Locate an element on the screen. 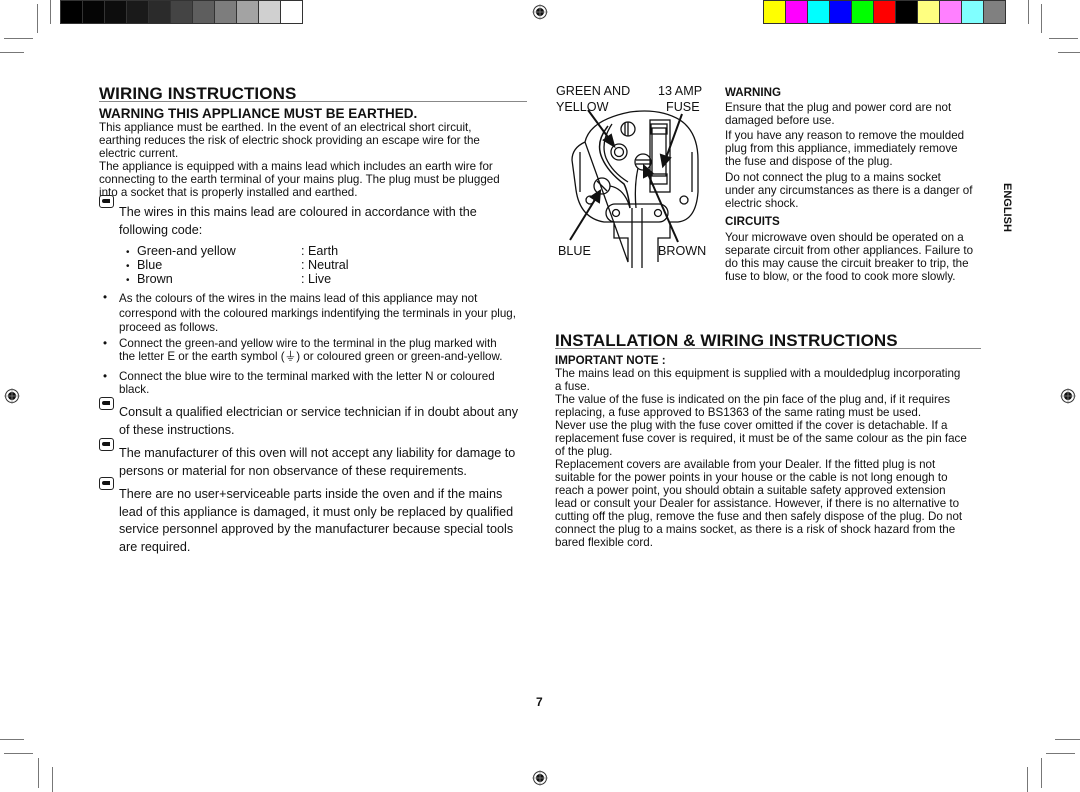 This screenshot has height=792, width=1080. circuits-heading: CIRCUITS is located at coordinates (752, 221).